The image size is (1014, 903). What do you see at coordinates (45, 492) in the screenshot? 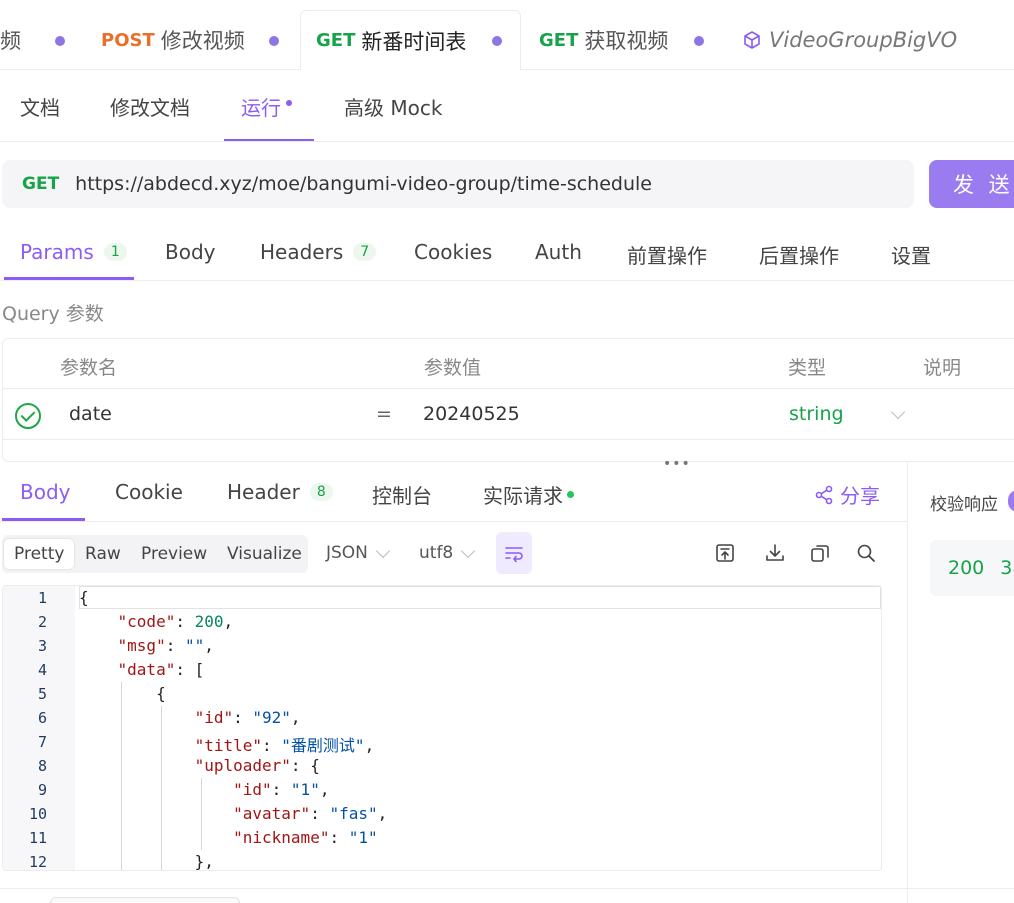
I see `response-tab-body: Body` at bounding box center [45, 492].